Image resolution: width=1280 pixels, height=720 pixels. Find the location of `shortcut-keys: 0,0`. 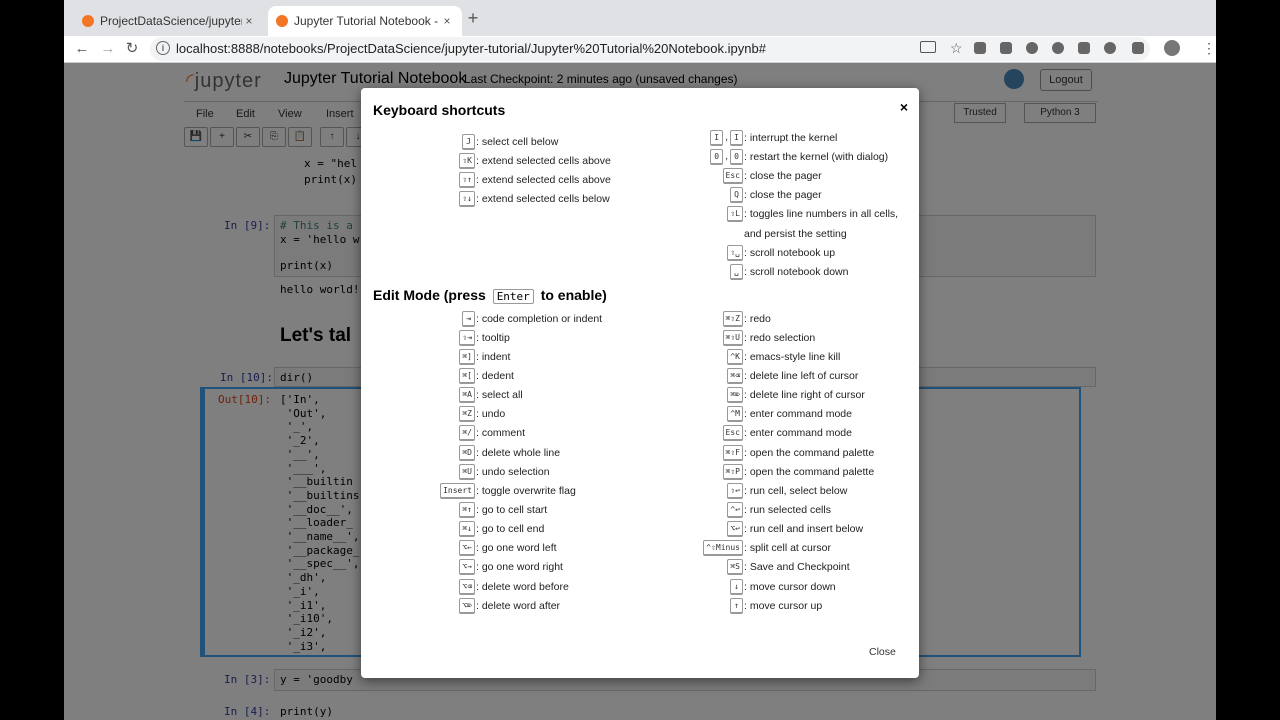

shortcut-keys: 0,0 is located at coordinates (560, 156).